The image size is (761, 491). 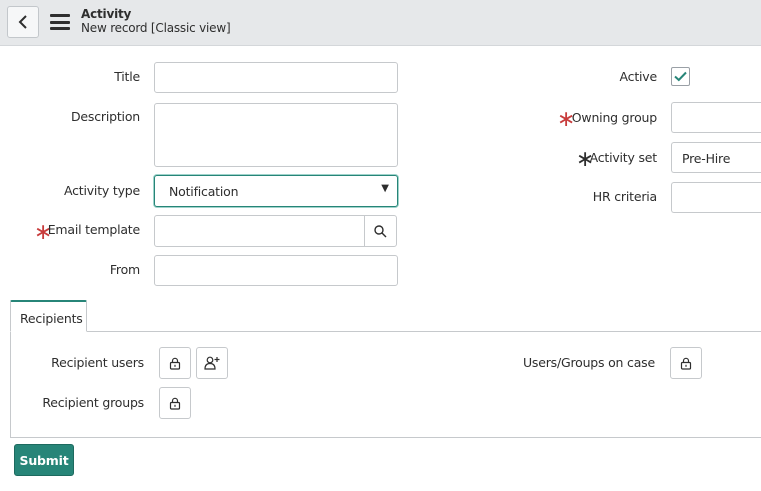 I want to click on email-template-lookup-button, so click(x=380, y=231).